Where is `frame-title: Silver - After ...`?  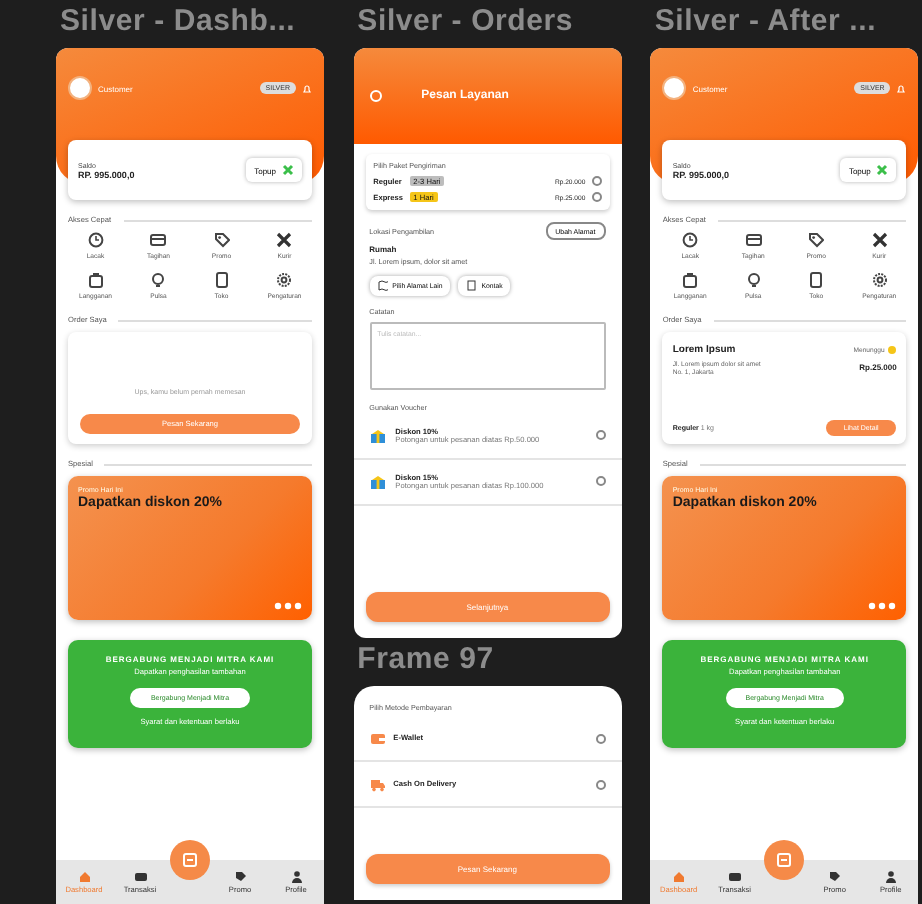 frame-title: Silver - After ... is located at coordinates (765, 22).